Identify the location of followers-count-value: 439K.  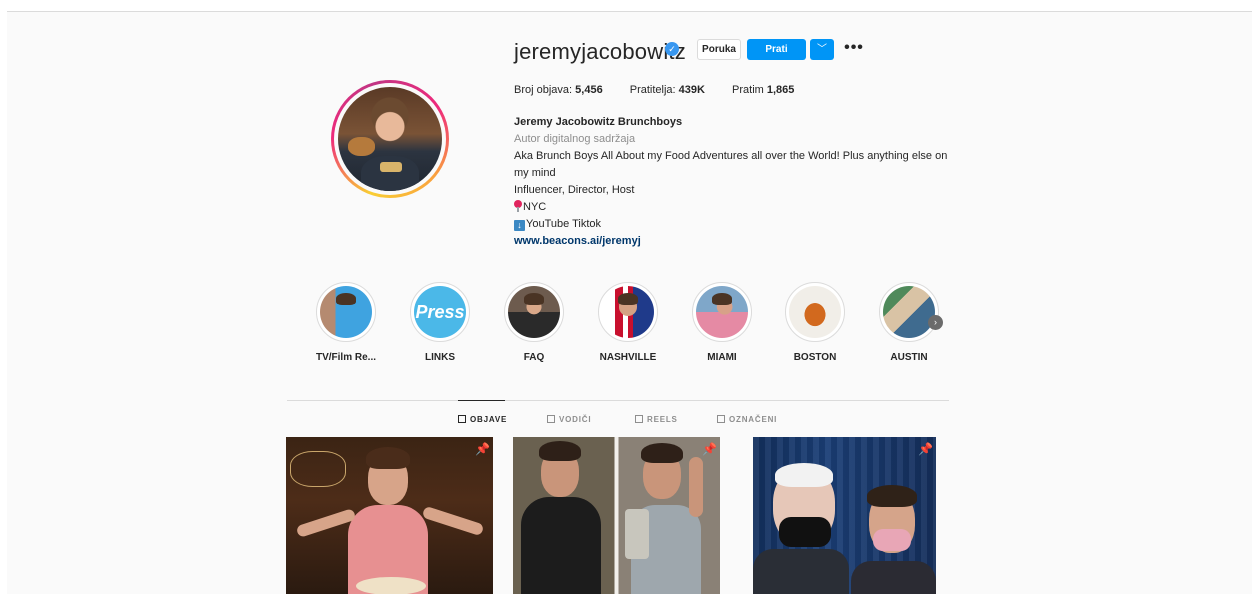
(691, 90).